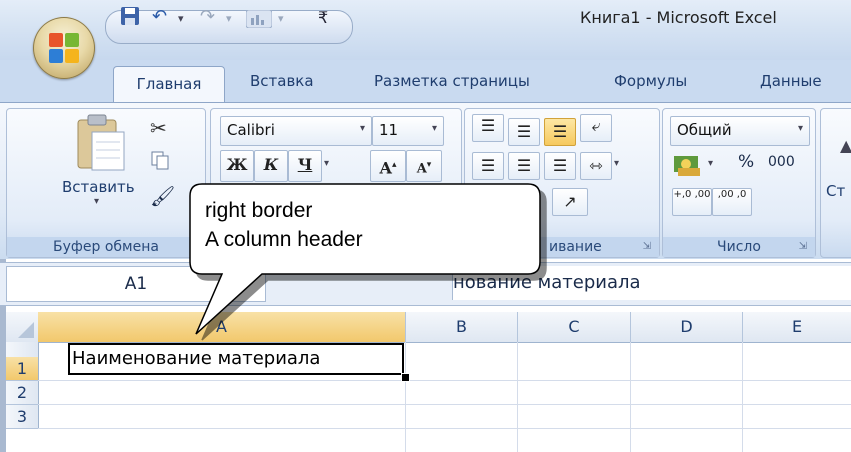 The image size is (851, 452). Describe the element at coordinates (106, 247) in the screenshot. I see `clipboard-group-label: Буфер обмена` at that location.